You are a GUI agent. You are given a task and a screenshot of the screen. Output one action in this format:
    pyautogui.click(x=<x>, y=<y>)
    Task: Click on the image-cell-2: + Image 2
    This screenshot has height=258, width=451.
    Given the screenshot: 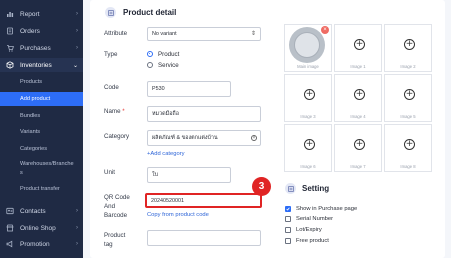 What is the action you would take?
    pyautogui.click(x=408, y=48)
    